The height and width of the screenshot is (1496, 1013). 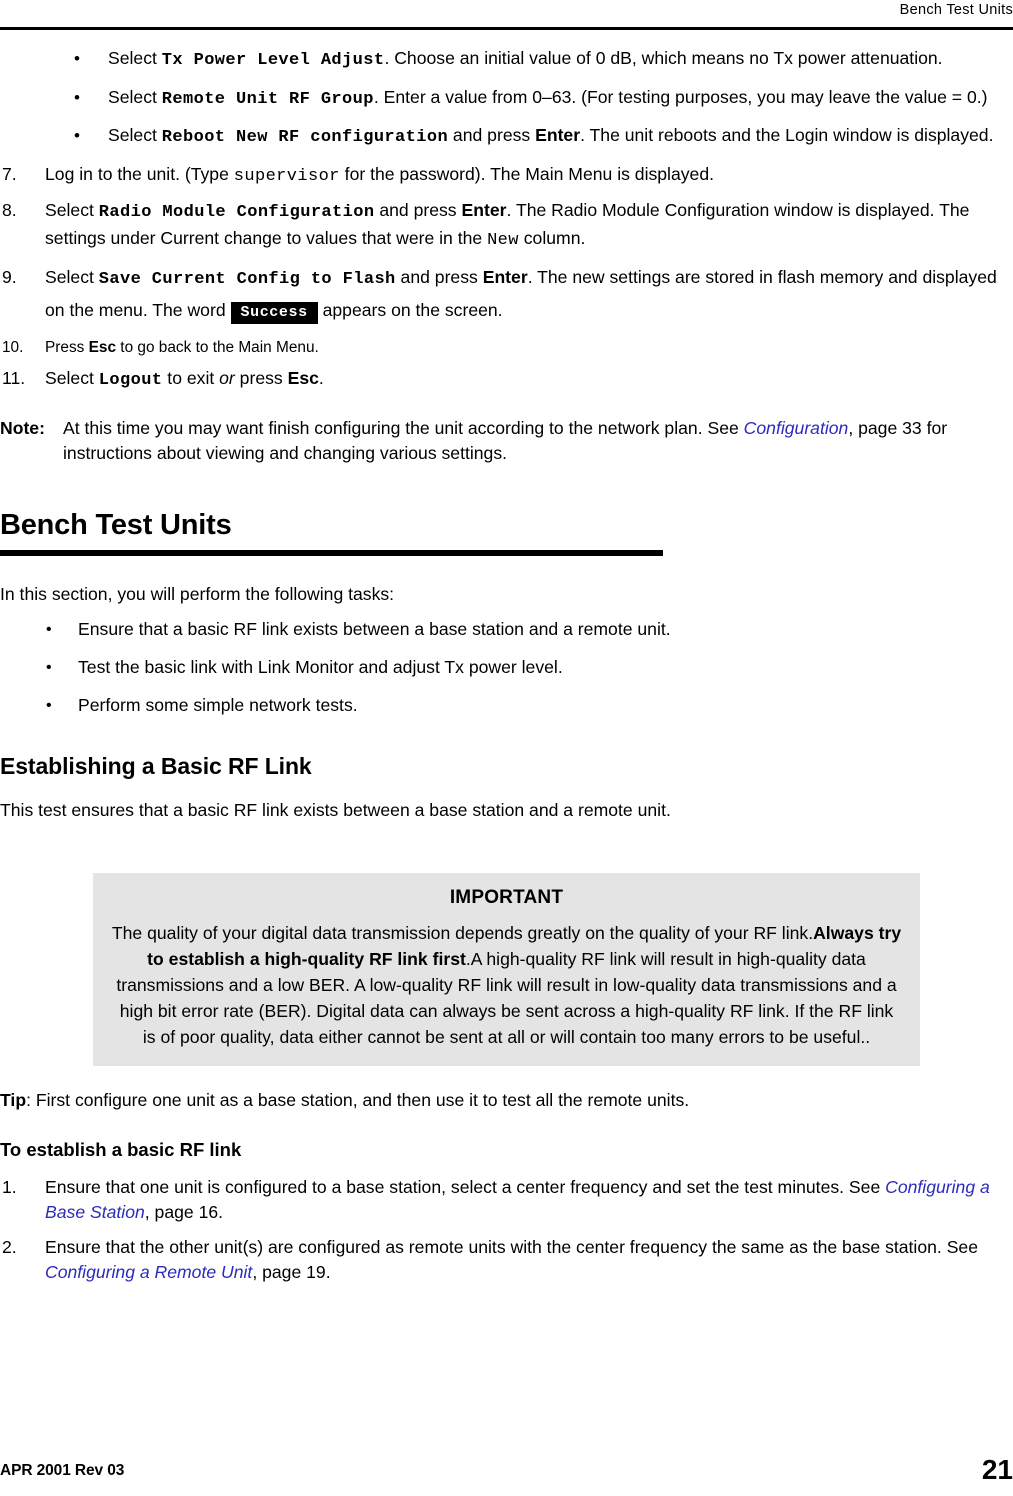 I want to click on step-number: 8., so click(x=9, y=210).